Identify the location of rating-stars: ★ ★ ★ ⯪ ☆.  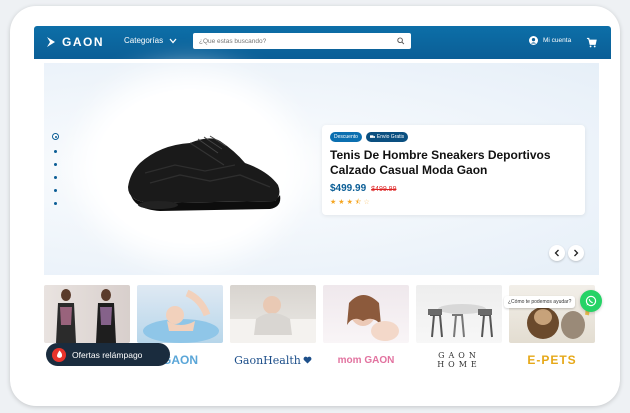
(453, 202).